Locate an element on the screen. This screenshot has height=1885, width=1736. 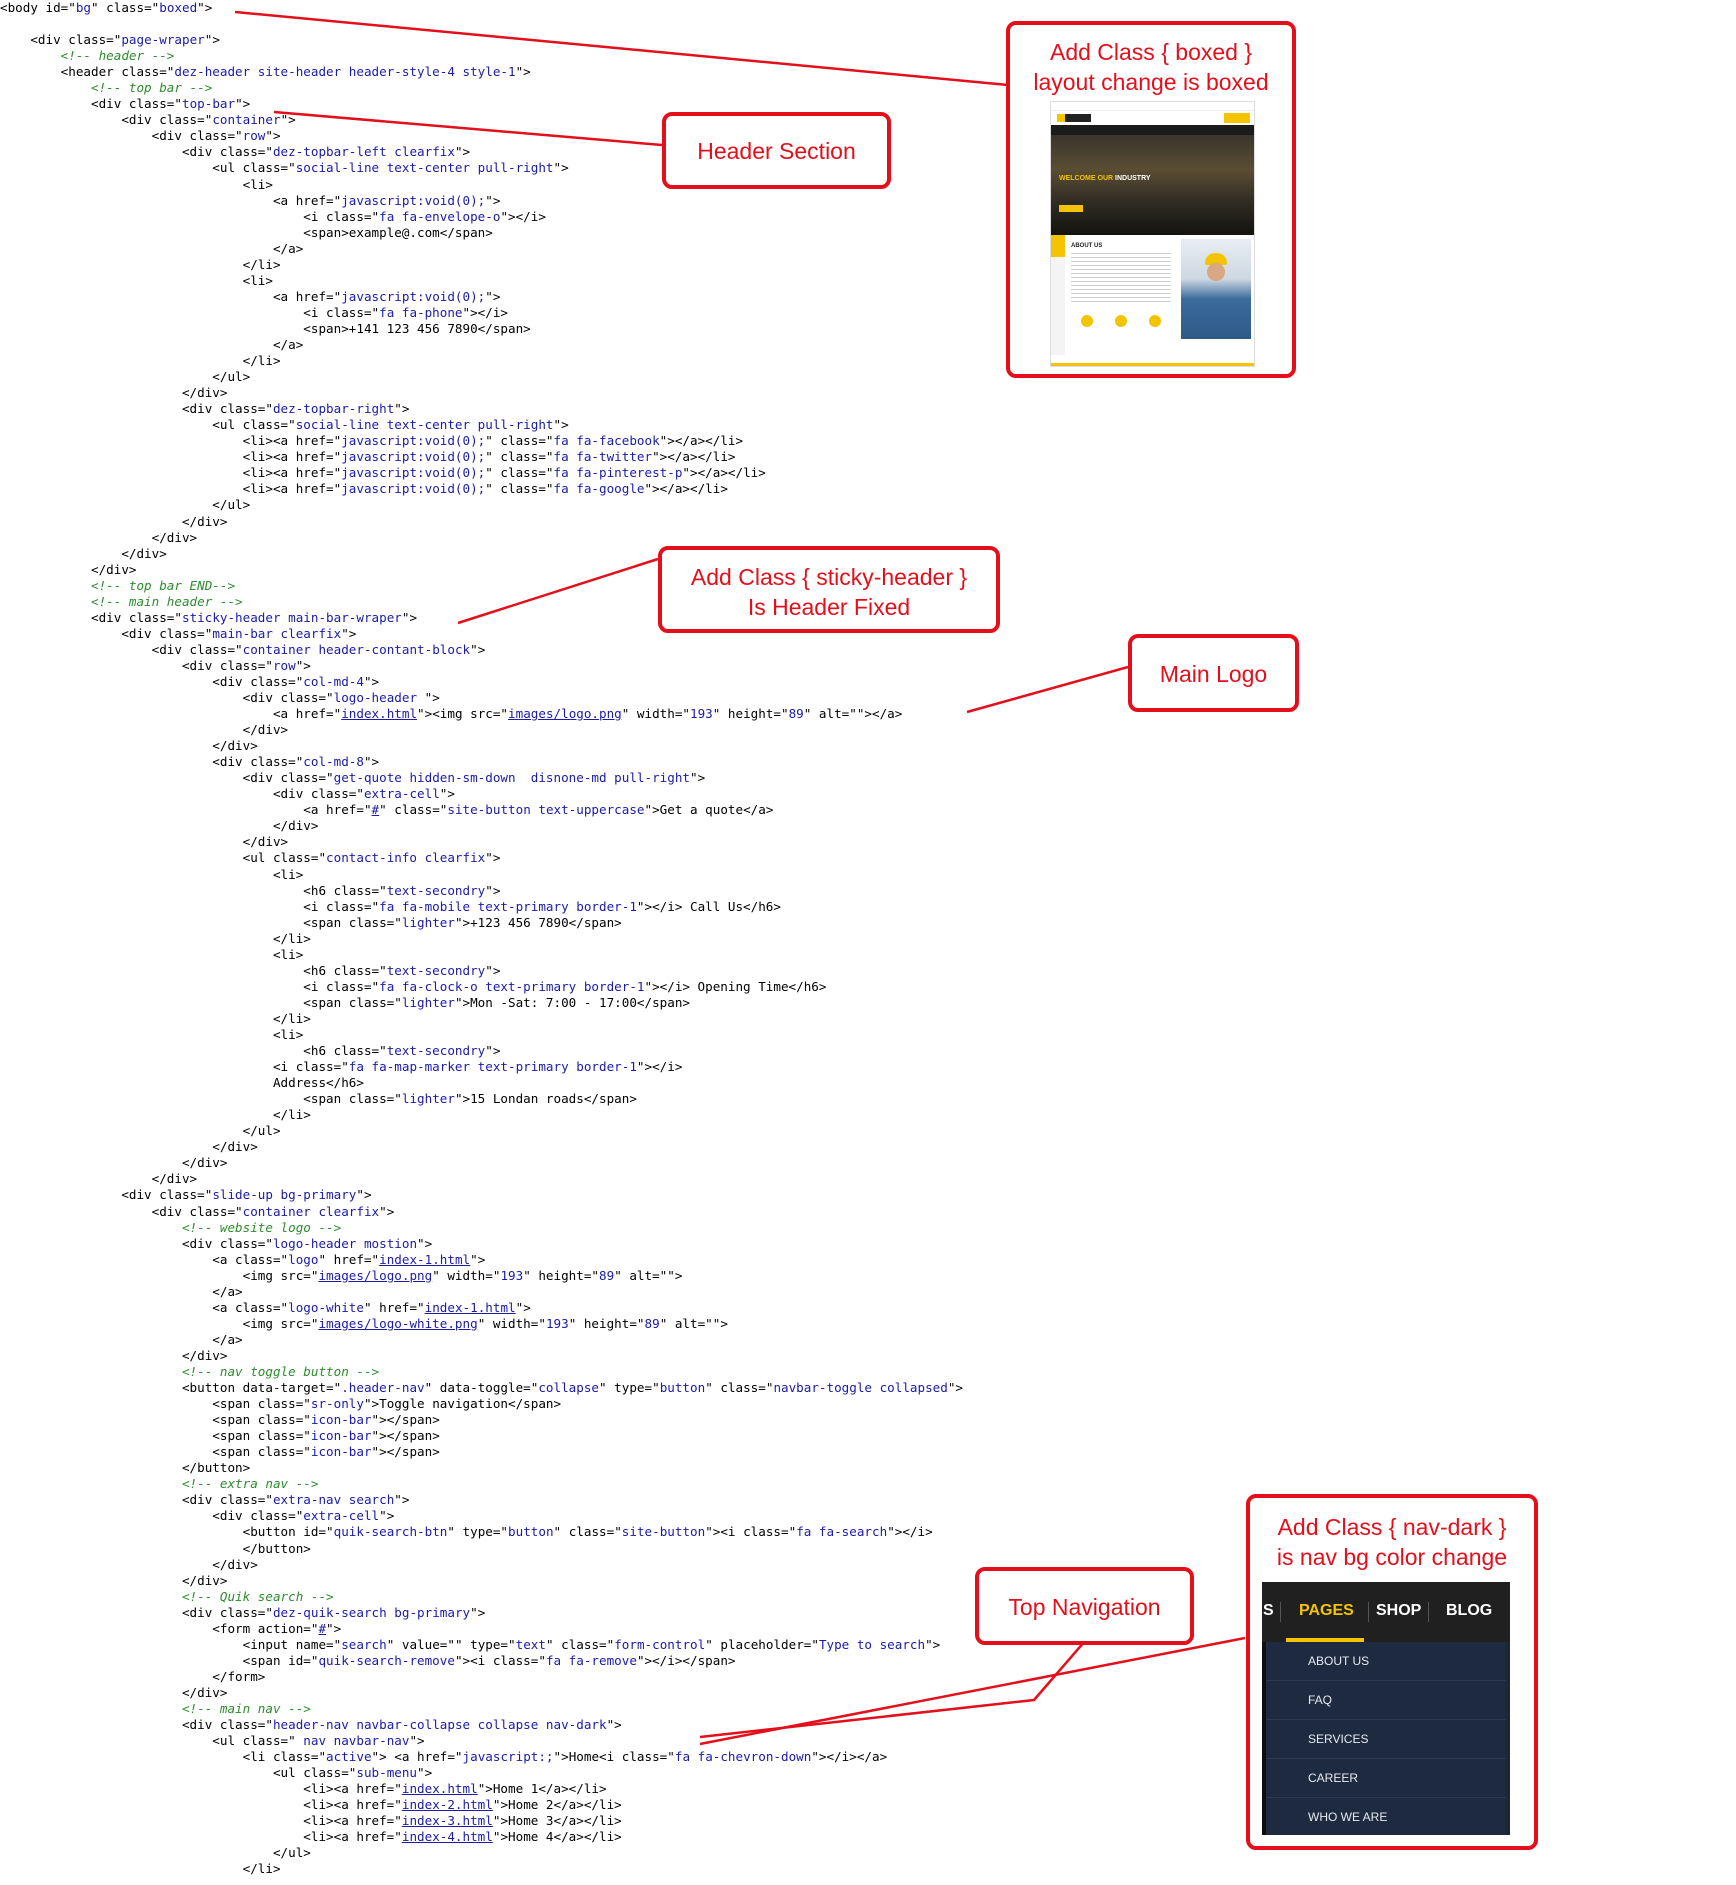
leader-sticky is located at coordinates (558, 591).